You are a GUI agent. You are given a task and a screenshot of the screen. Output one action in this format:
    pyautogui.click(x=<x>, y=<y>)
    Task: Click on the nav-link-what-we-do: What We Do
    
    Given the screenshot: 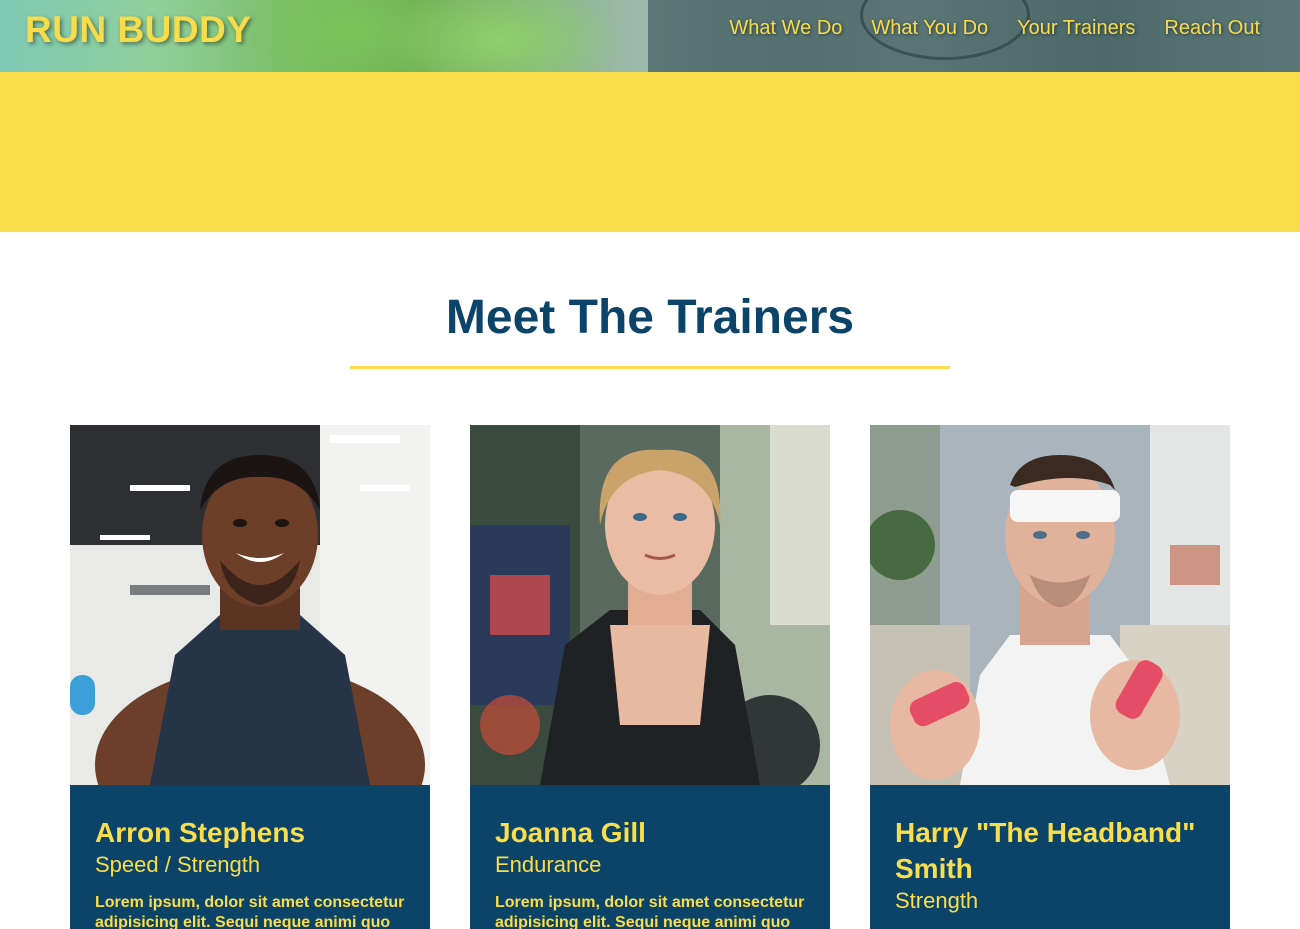 What is the action you would take?
    pyautogui.click(x=785, y=28)
    